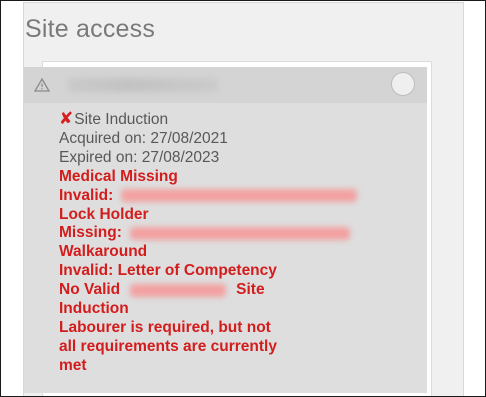  Describe the element at coordinates (225, 85) in the screenshot. I see `card-header` at that location.